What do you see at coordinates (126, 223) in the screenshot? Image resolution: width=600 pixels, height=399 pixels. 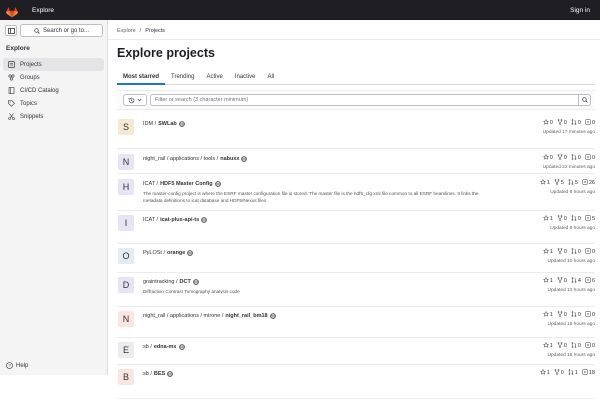 I see `project-avatar: I` at bounding box center [126, 223].